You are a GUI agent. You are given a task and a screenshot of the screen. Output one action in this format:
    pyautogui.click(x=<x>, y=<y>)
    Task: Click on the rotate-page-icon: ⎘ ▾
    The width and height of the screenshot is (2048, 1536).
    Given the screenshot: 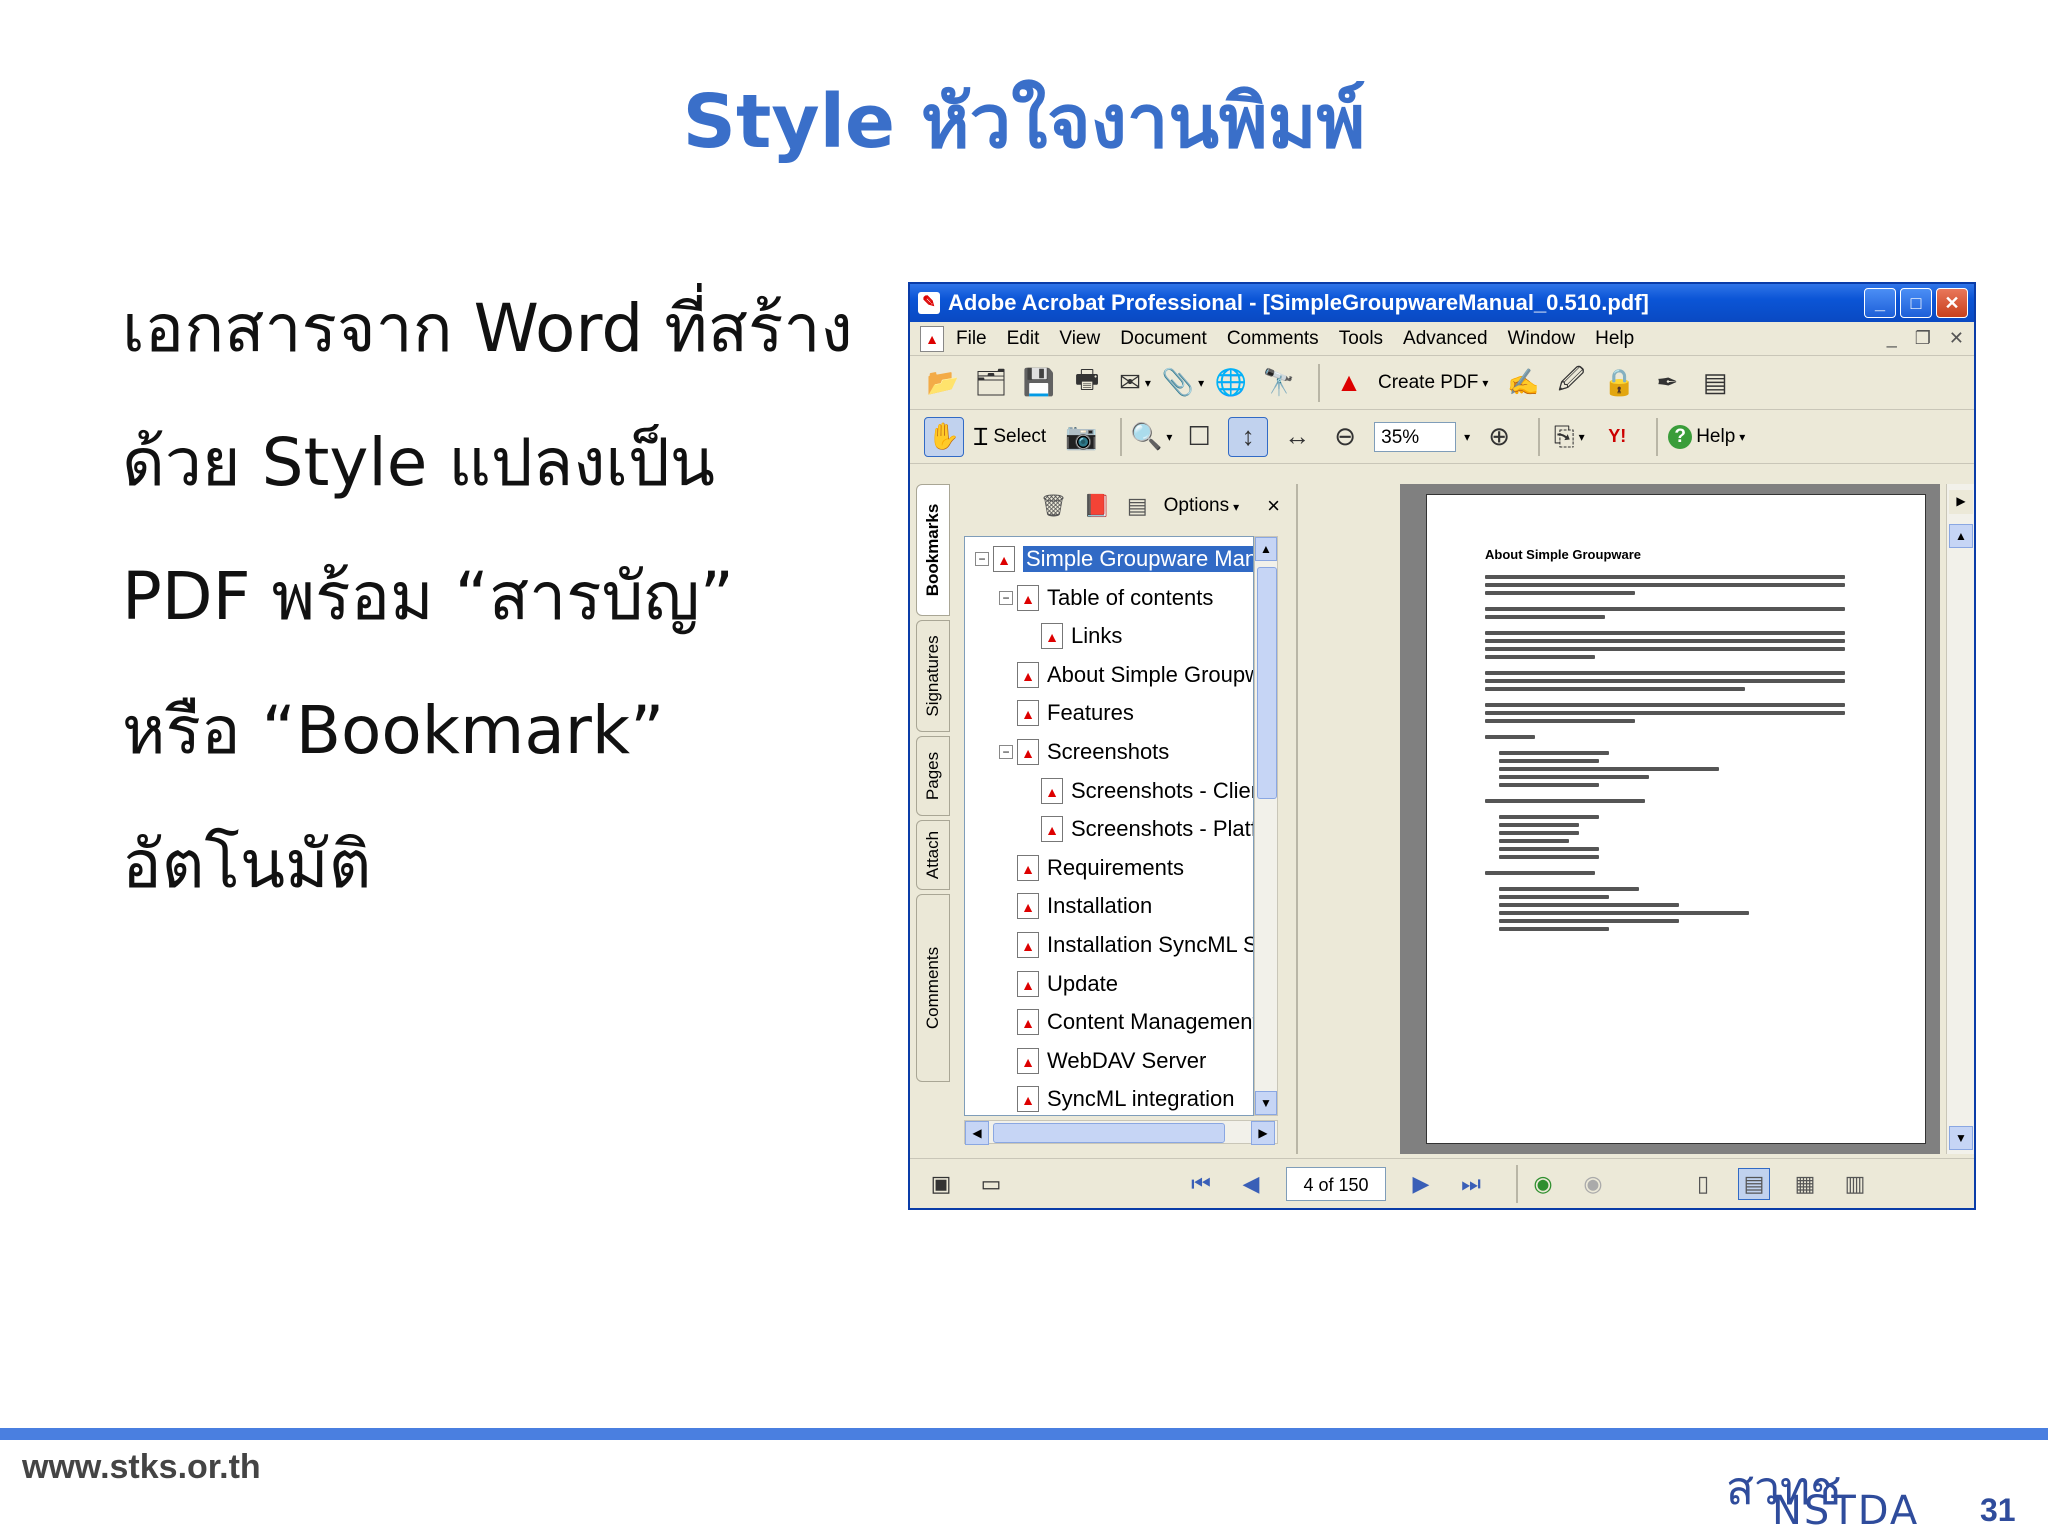 What is the action you would take?
    pyautogui.click(x=1569, y=437)
    